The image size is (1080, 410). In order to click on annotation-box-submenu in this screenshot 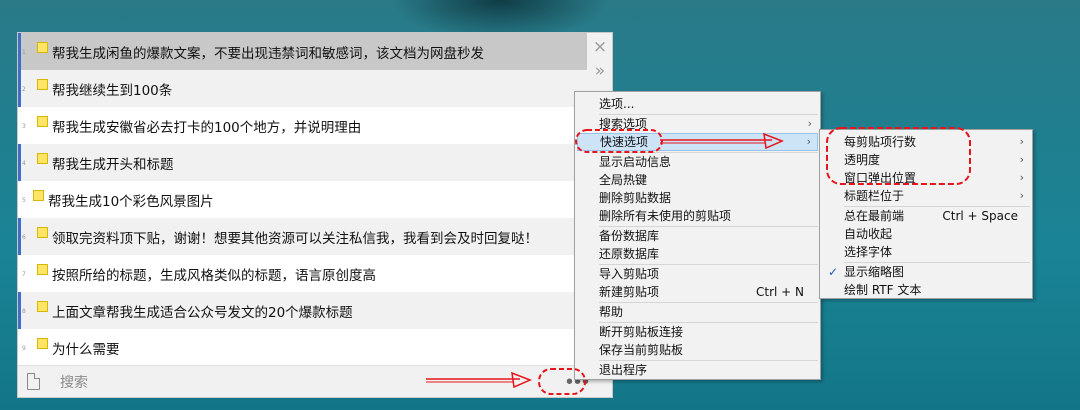, I will do `click(898, 156)`.